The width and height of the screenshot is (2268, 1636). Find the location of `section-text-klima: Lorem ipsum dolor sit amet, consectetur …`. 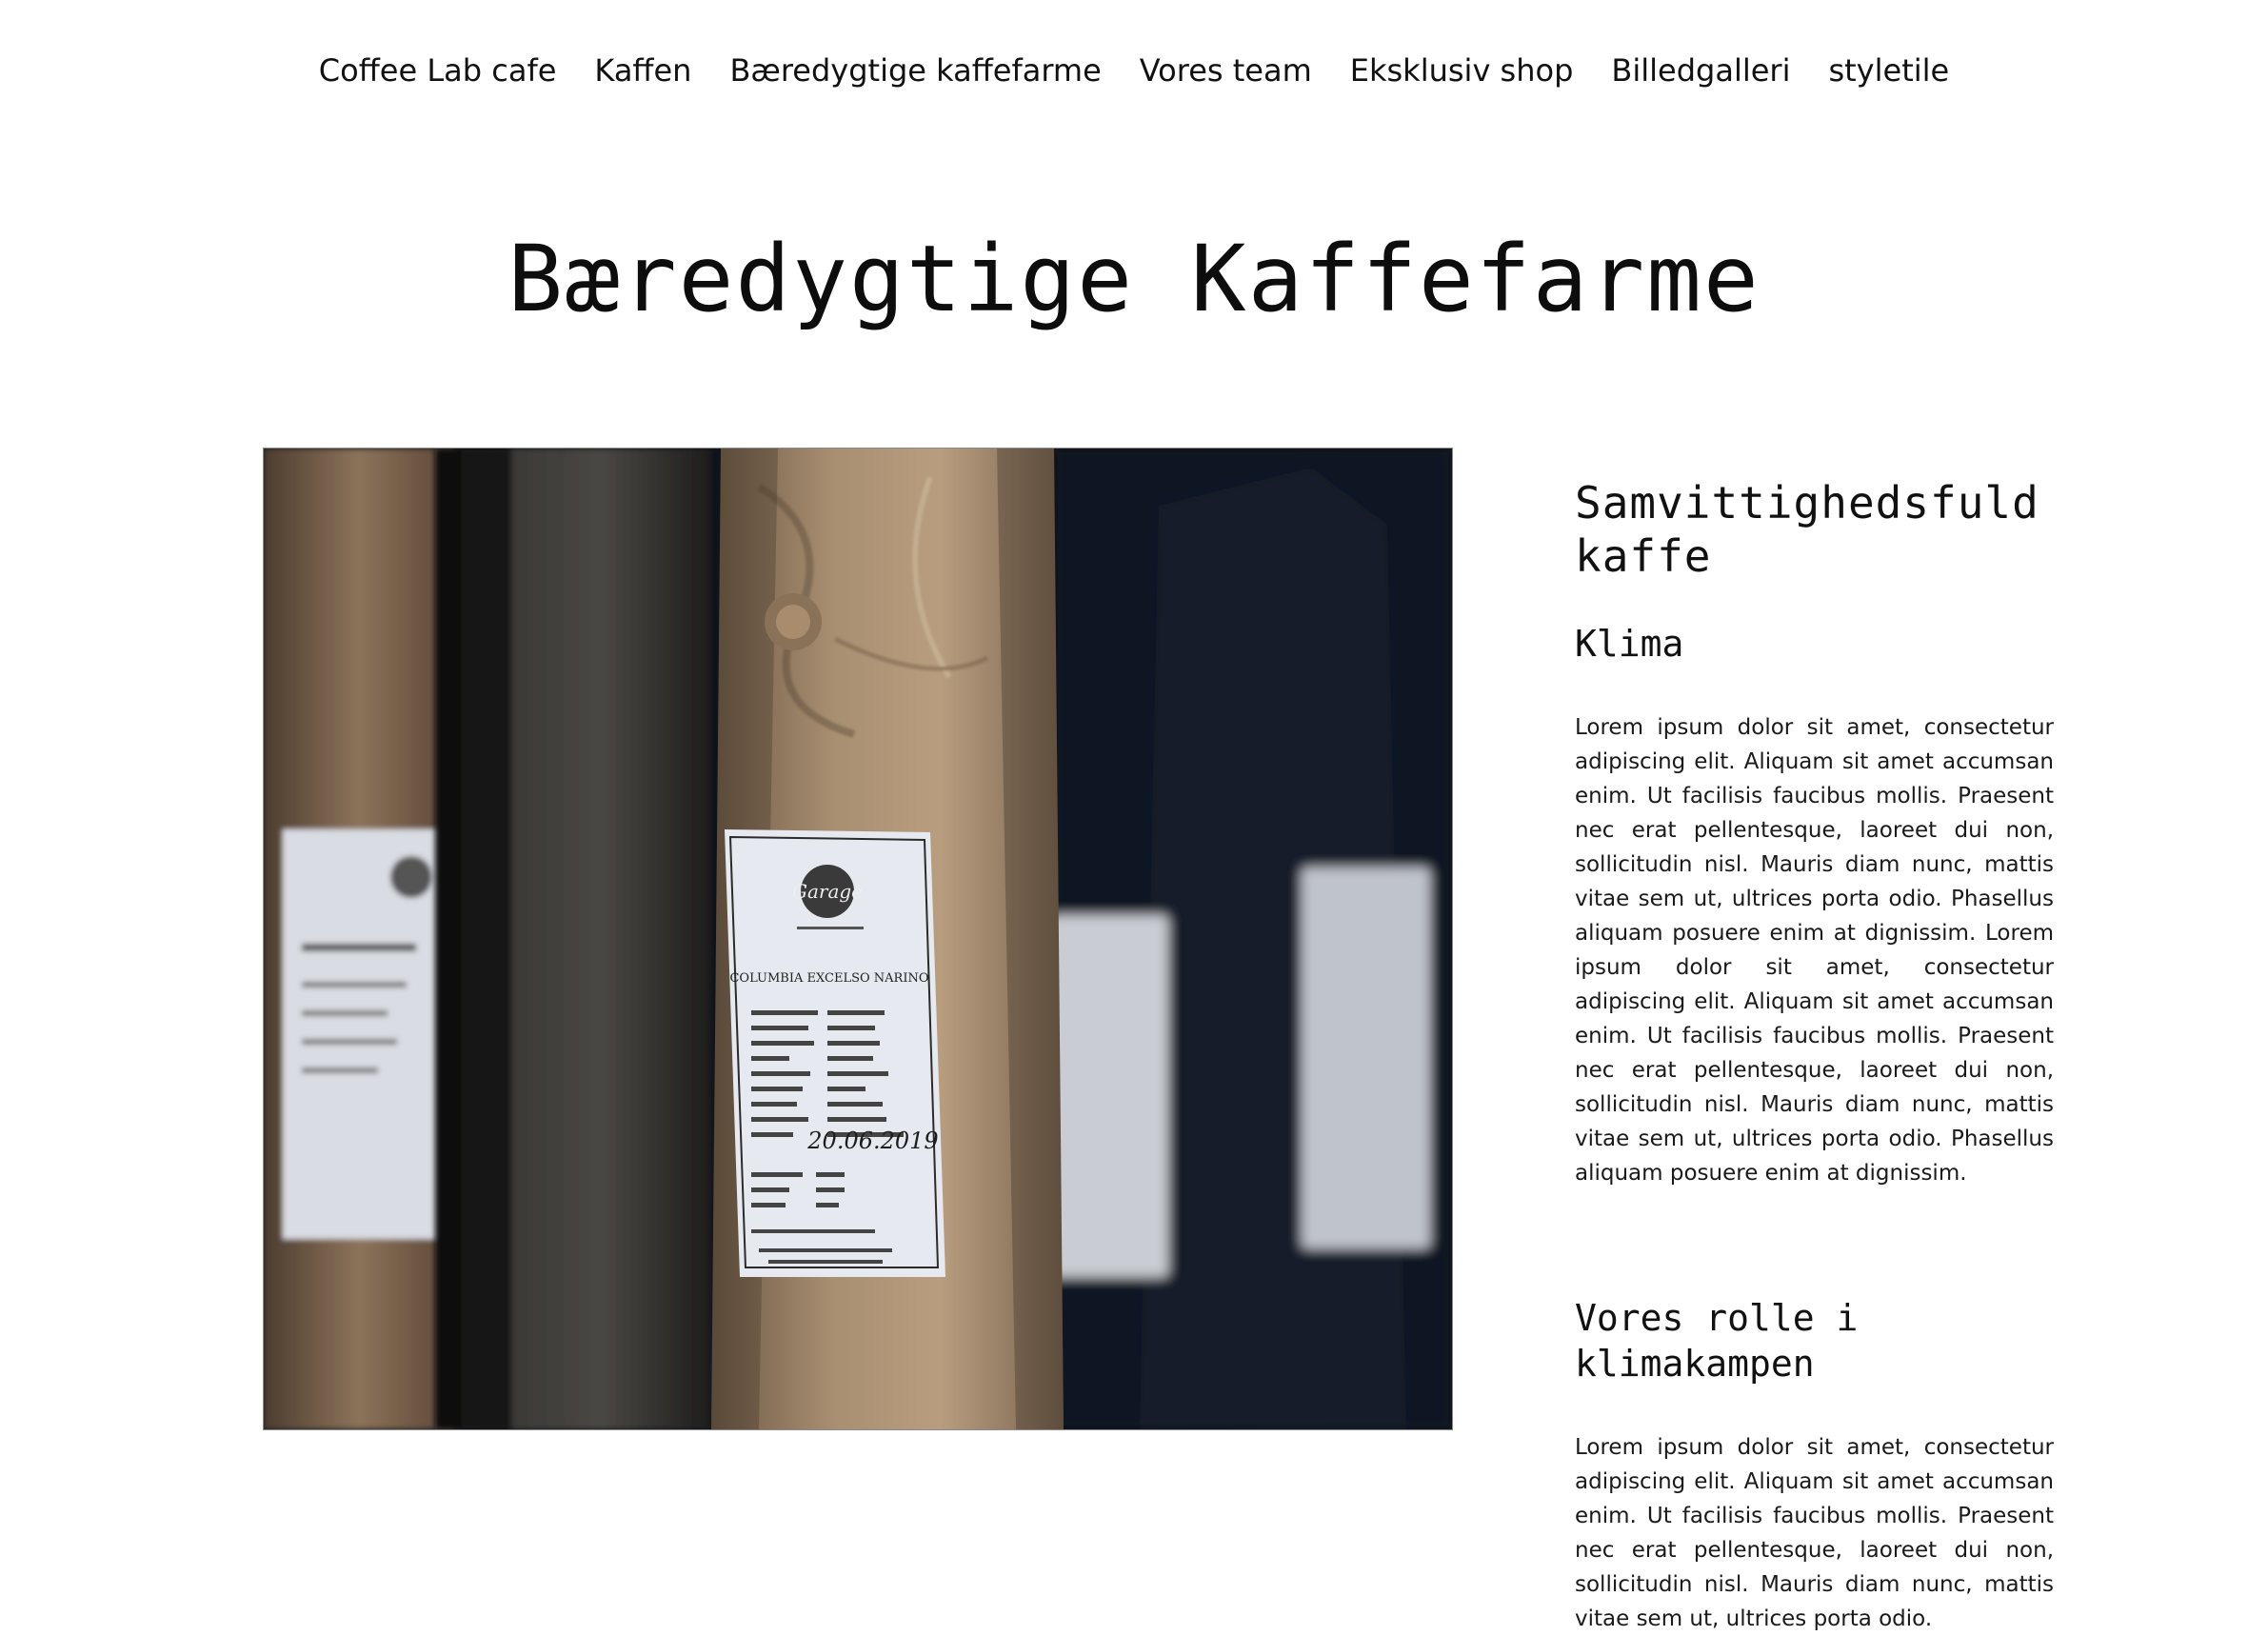

section-text-klima: Lorem ipsum dolor sit amet, consectetur … is located at coordinates (1814, 950).